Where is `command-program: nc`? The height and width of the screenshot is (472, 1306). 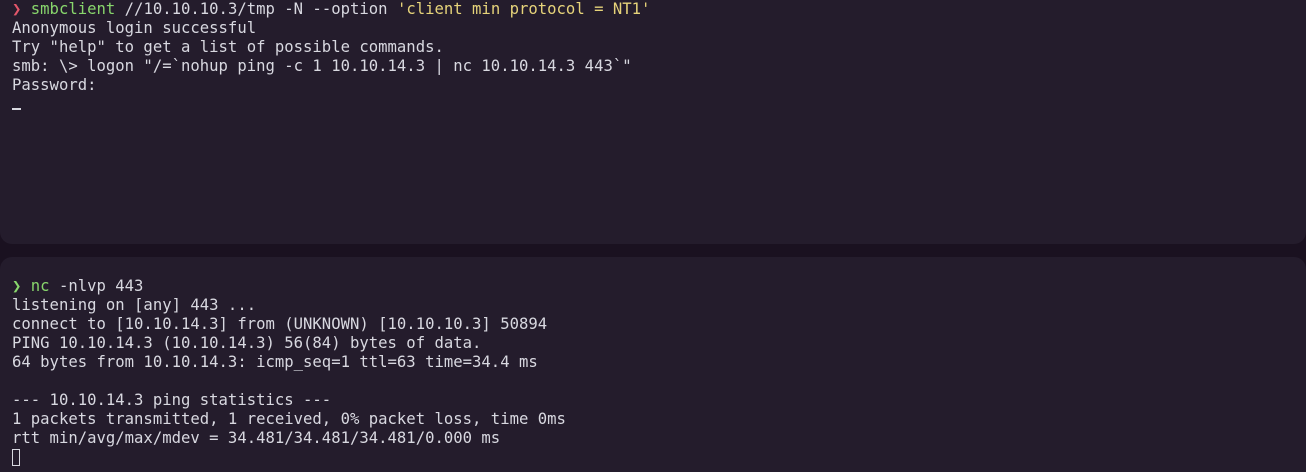 command-program: nc is located at coordinates (40, 286).